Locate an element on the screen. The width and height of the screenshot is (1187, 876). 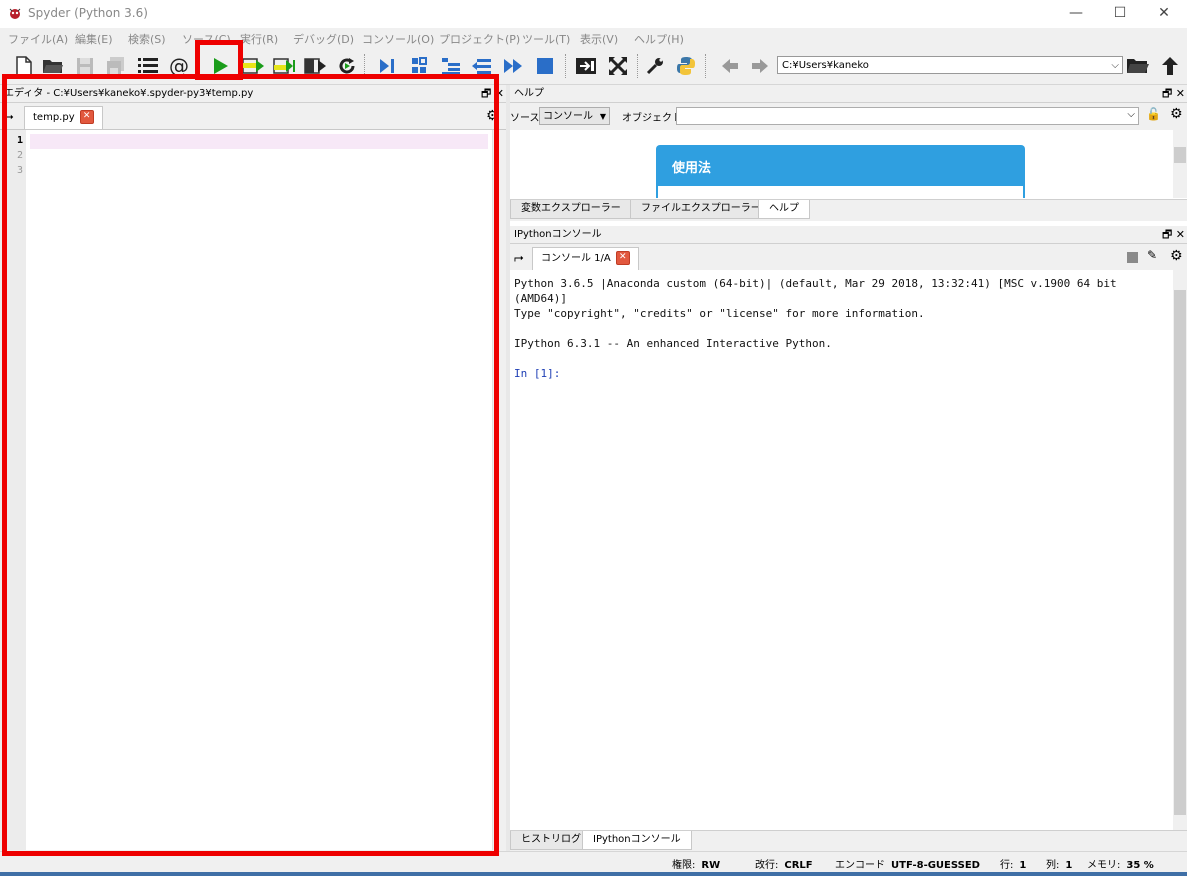
taskbar-strip is located at coordinates (593, 874).